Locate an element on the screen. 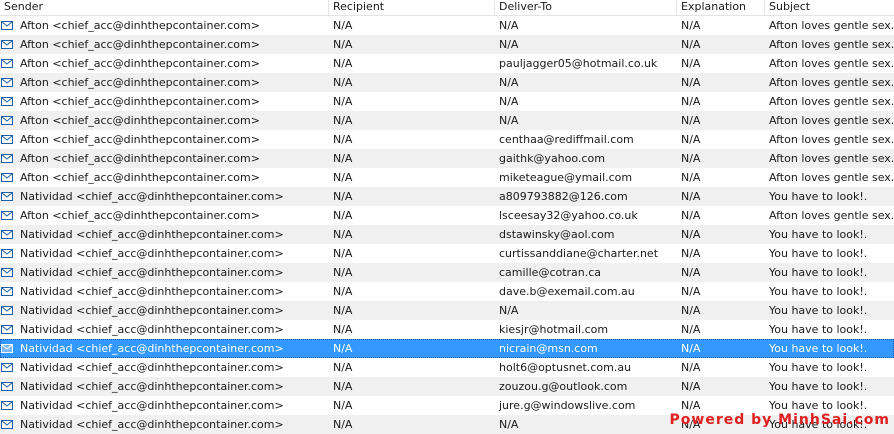 The image size is (894, 434). column-header-sender: Sender is located at coordinates (164, 7).